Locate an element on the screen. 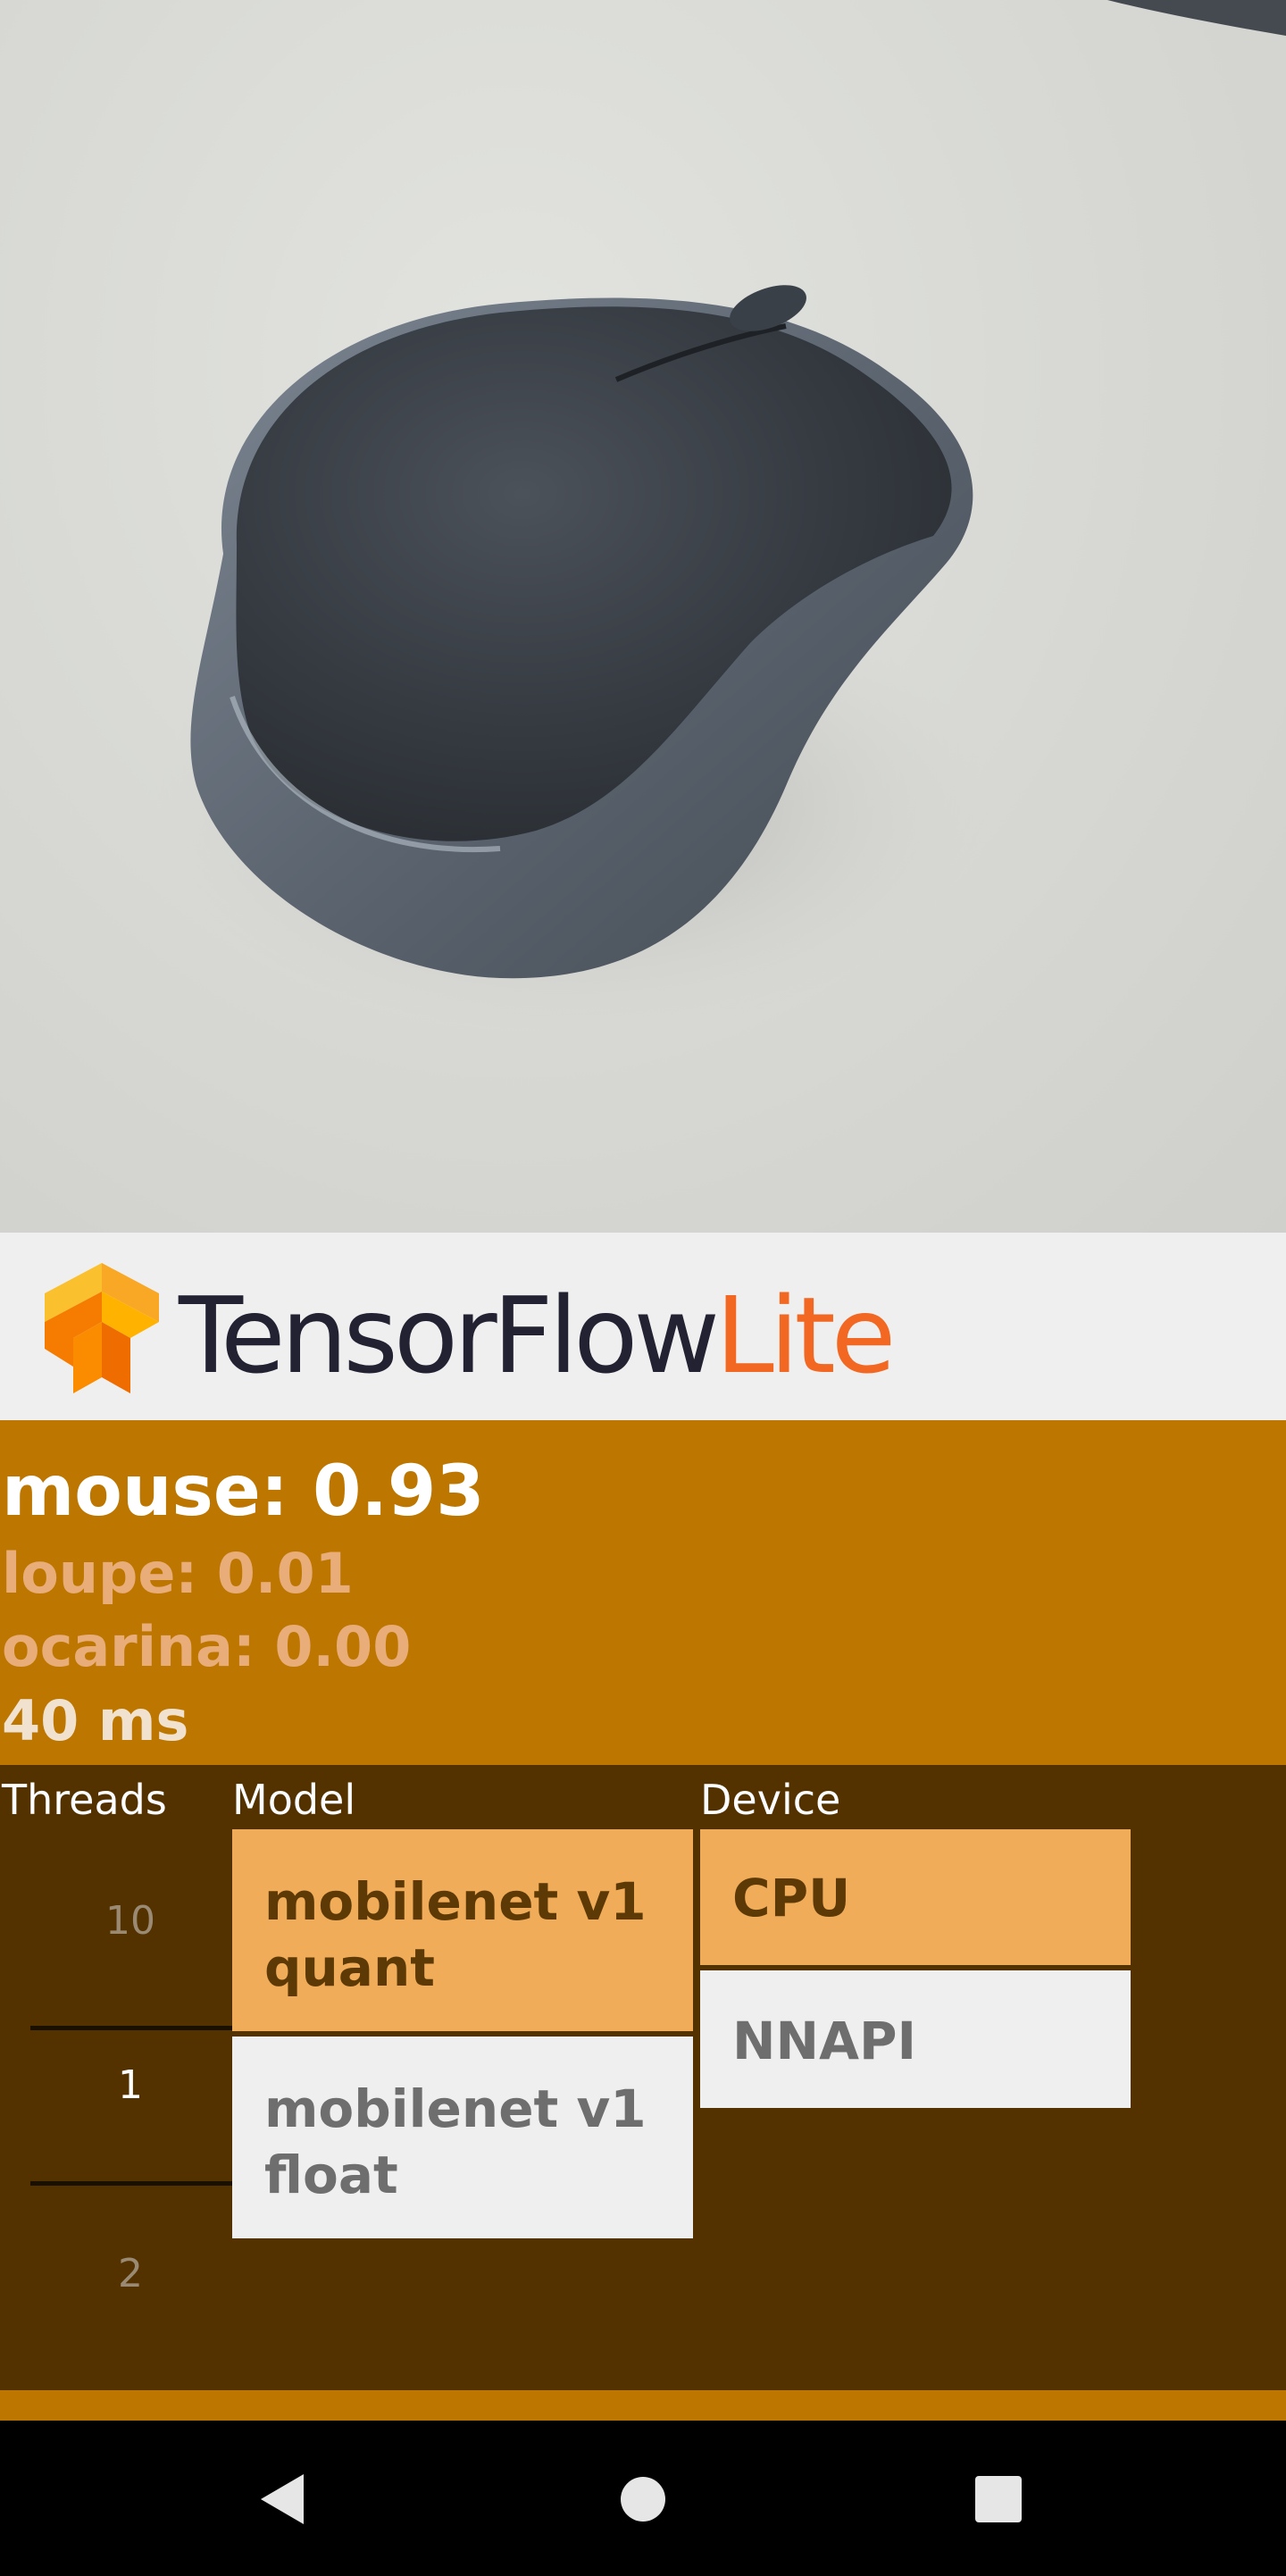 This screenshot has width=1286, height=2576. threads-option: 2 is located at coordinates (130, 2274).